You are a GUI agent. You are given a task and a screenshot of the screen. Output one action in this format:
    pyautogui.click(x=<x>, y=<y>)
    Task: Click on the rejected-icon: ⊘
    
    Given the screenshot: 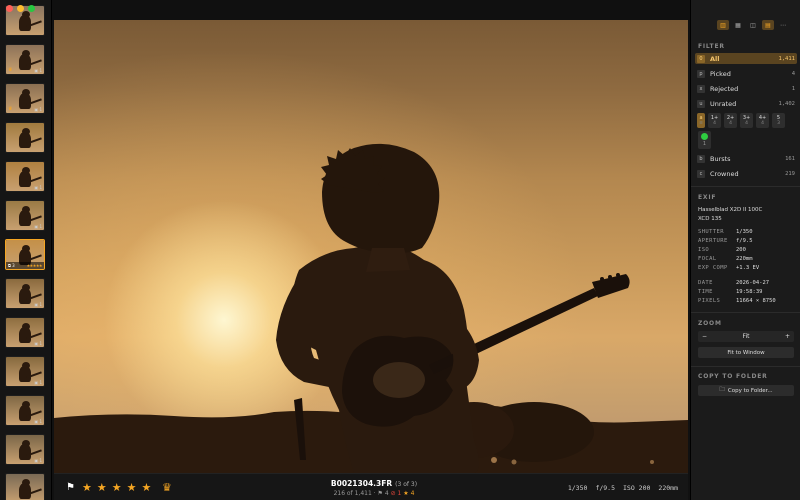 What is the action you would take?
    pyautogui.click(x=393, y=493)
    